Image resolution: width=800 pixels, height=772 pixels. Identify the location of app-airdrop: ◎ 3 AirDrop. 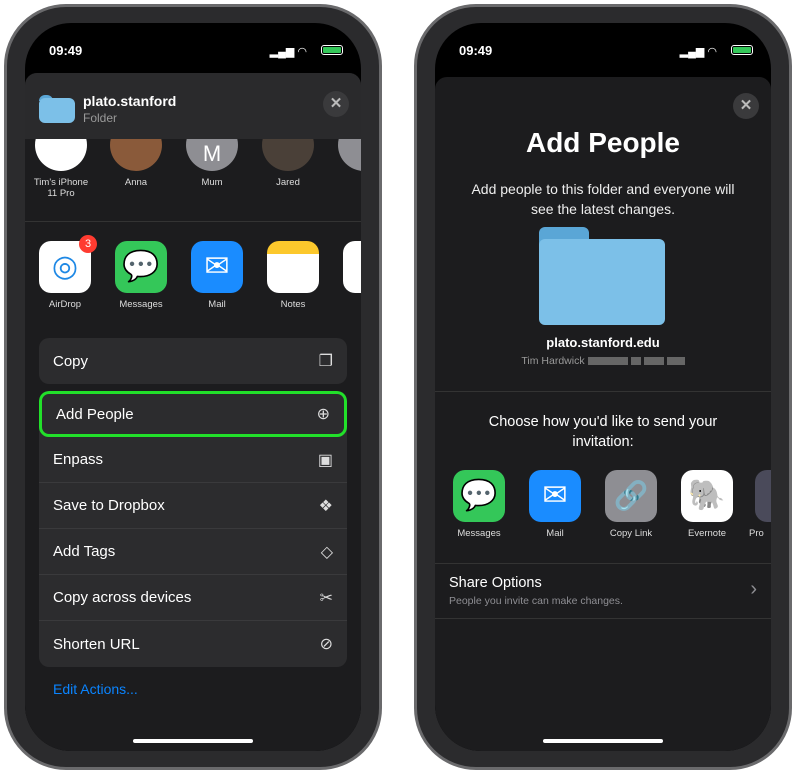
(65, 272).